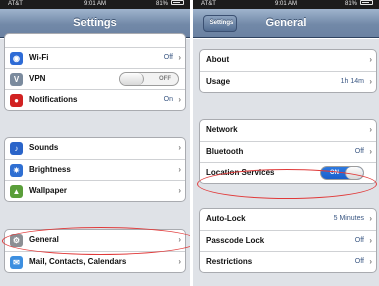 This screenshot has height=286, width=379. I want to click on list-item-wi-fi: ◉ Wi-Fi Off ›, so click(95, 57).